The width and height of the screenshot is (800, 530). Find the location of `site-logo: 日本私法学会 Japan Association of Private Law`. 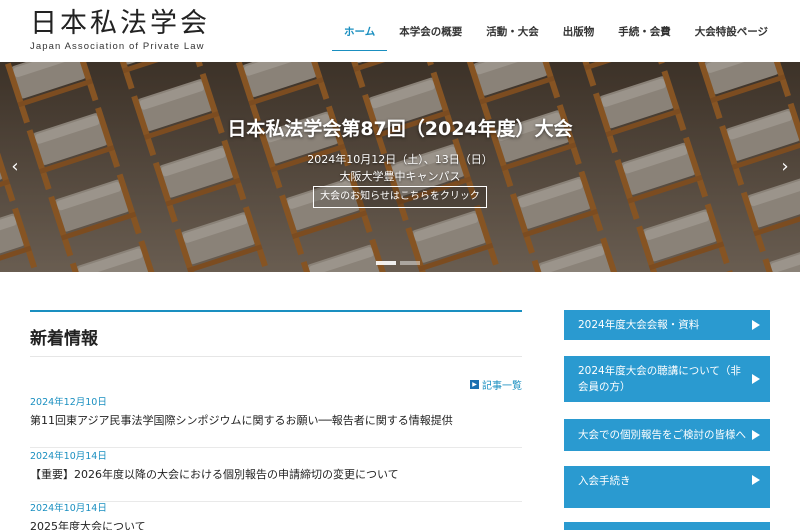

site-logo: 日本私法学会 Japan Association of Private Law is located at coordinates (120, 30).